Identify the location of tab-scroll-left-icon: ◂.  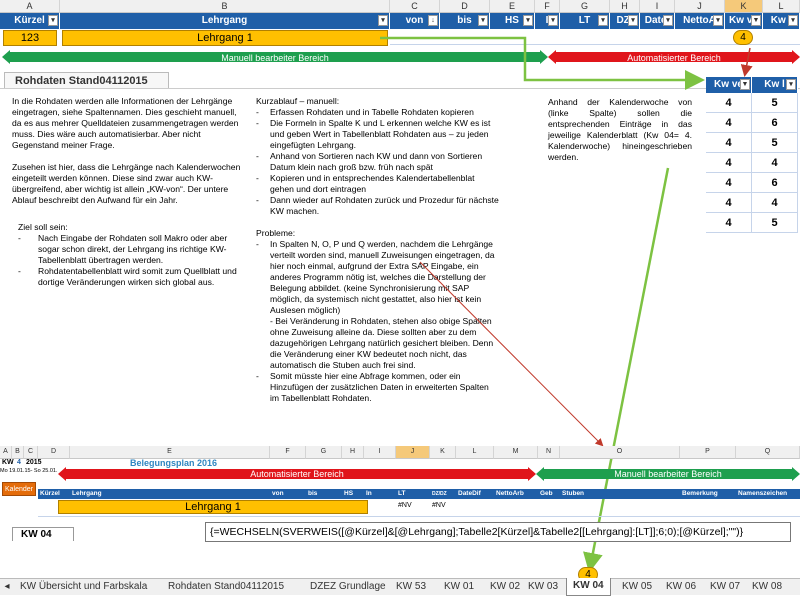
(7, 586).